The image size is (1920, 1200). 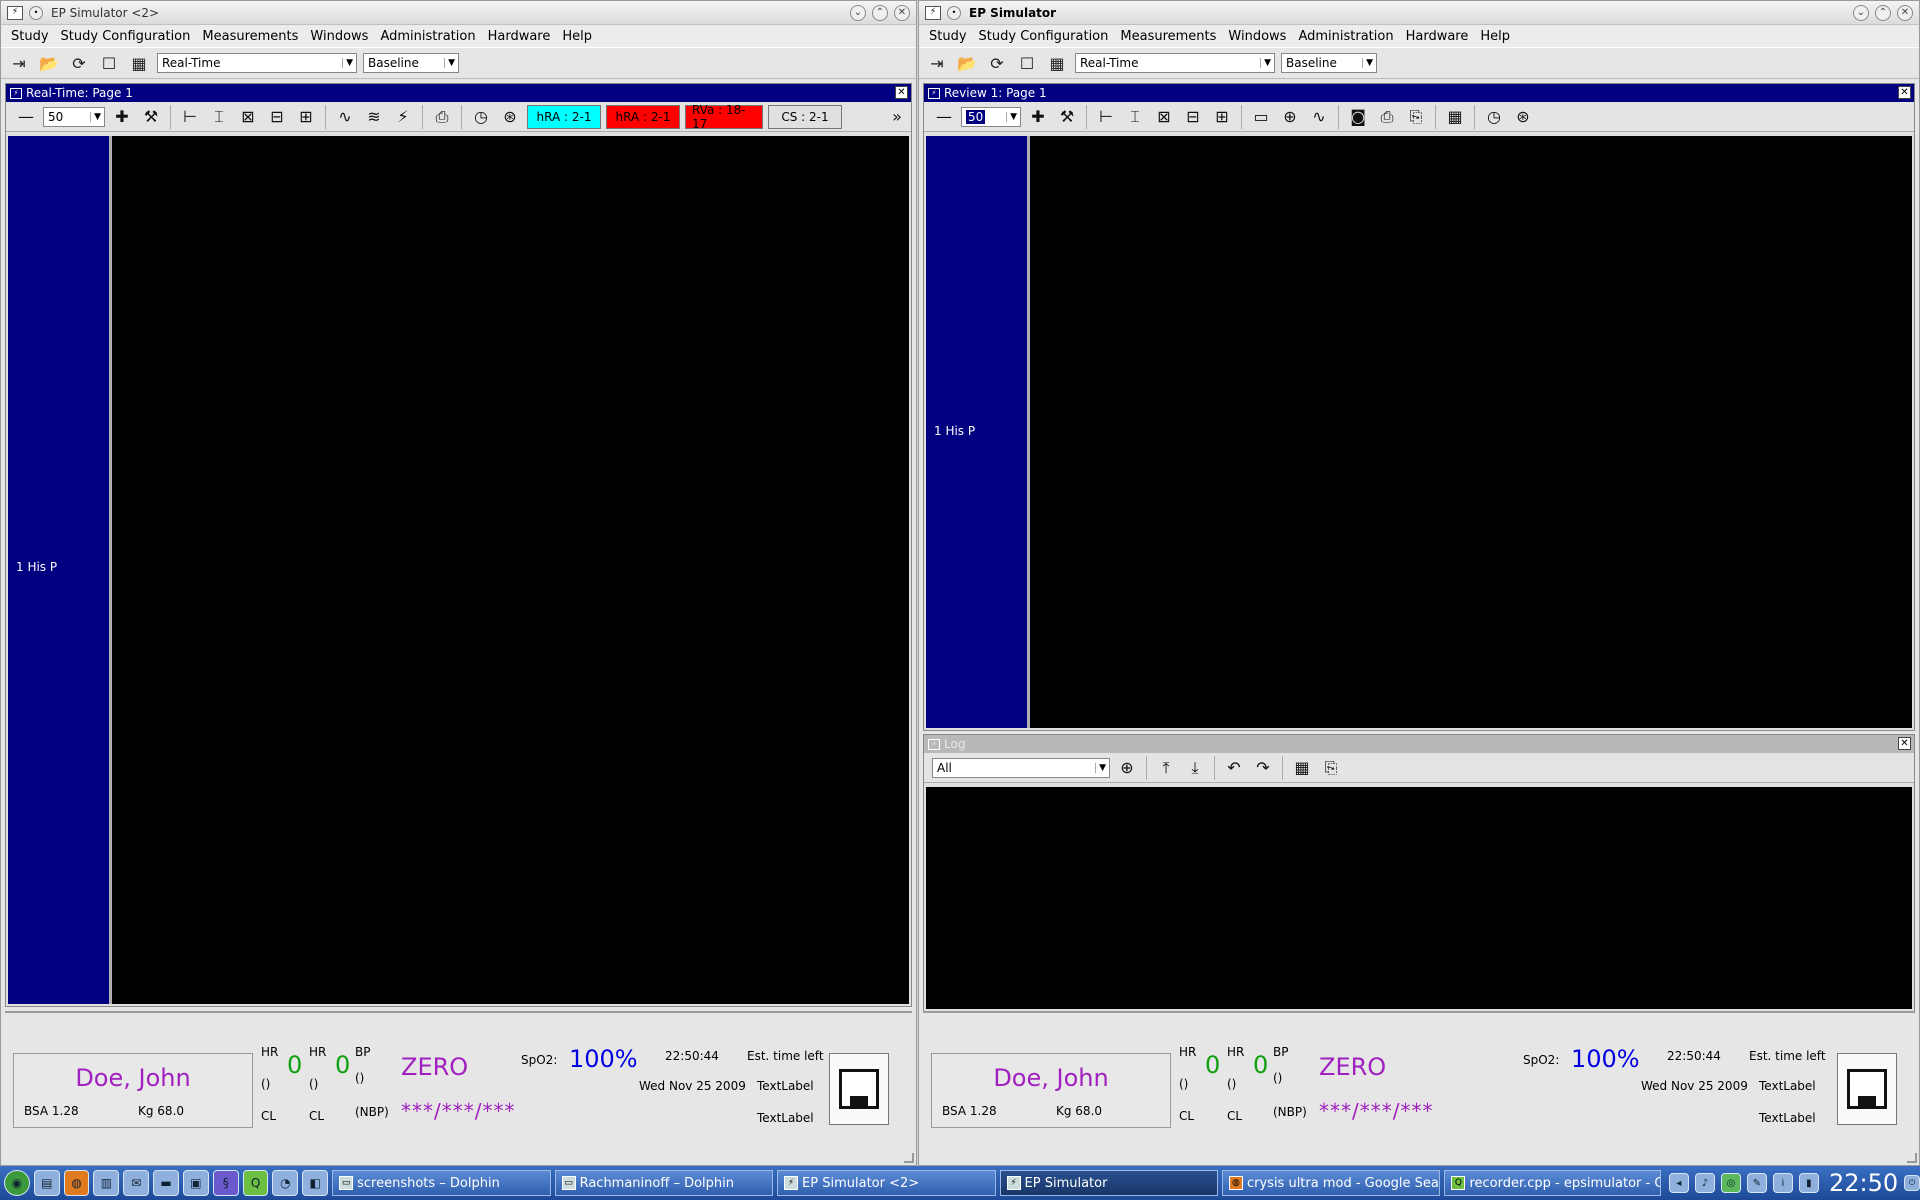 What do you see at coordinates (1782, 1183) in the screenshot?
I see `info-icon: i` at bounding box center [1782, 1183].